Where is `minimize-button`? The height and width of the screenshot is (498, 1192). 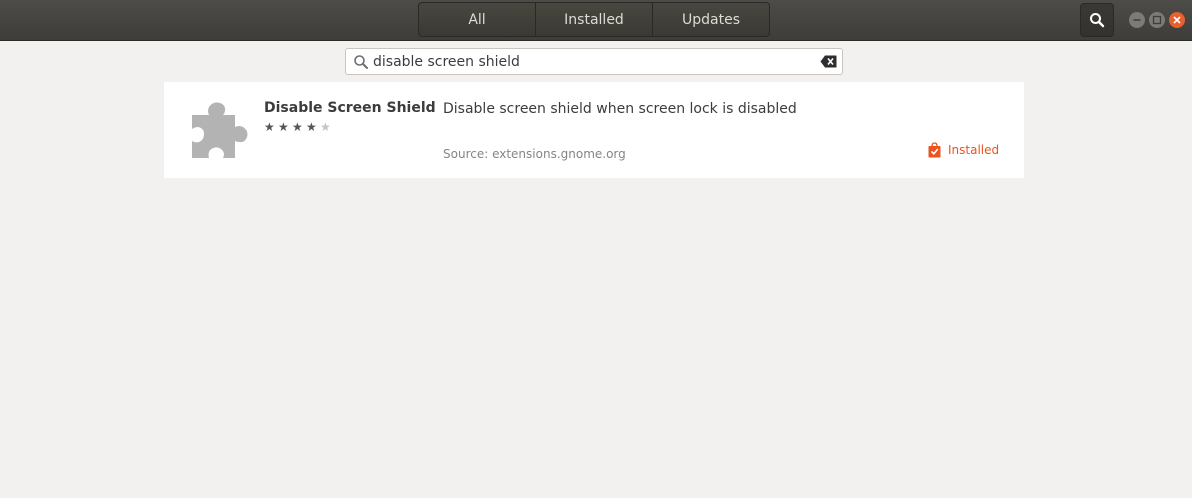 minimize-button is located at coordinates (1137, 20).